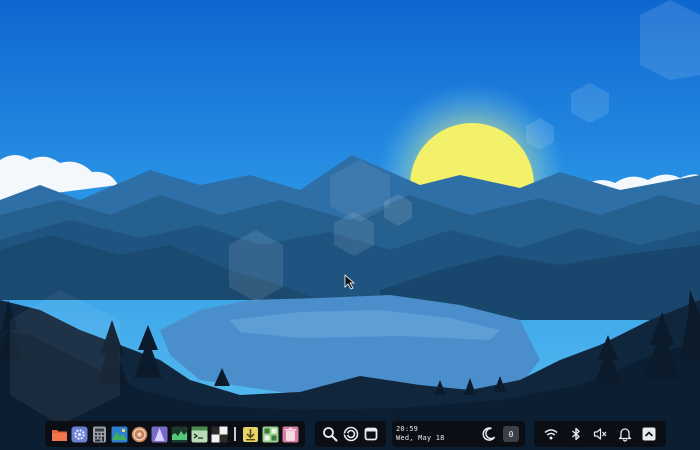  What do you see at coordinates (407, 429) in the screenshot?
I see `clock-time: 20:59` at bounding box center [407, 429].